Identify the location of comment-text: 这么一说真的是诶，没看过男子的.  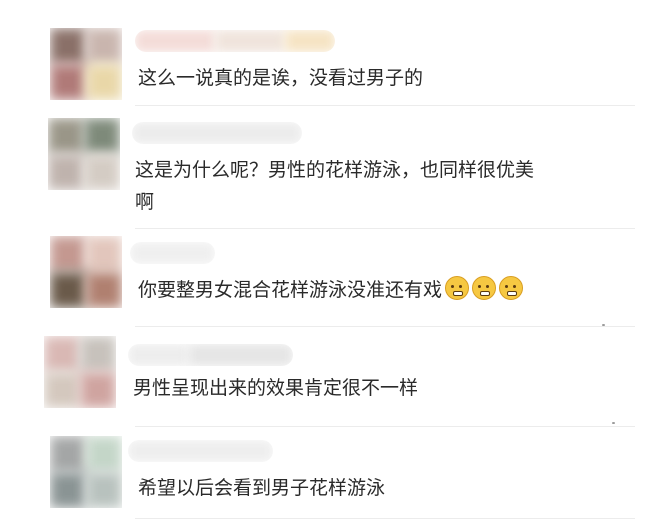
(281, 78).